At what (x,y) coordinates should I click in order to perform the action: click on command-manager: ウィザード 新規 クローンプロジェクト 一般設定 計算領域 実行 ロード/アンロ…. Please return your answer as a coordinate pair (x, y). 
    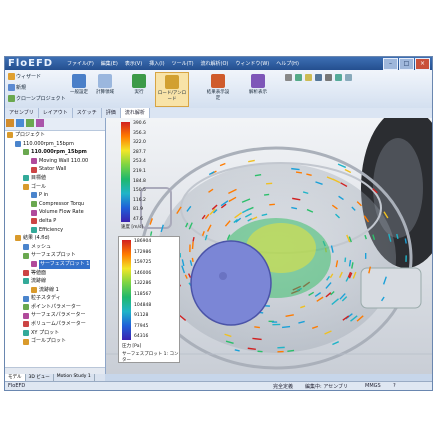
    Looking at the image, I should click on (218, 89).